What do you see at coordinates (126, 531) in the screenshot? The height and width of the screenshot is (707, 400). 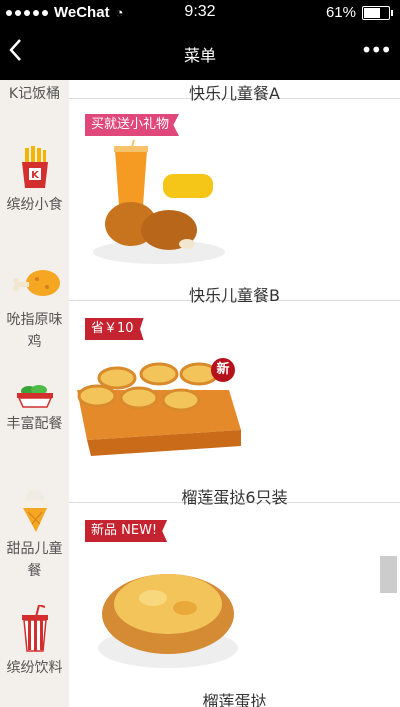 I see `new-product-tag: 新品 NEW!` at bounding box center [126, 531].